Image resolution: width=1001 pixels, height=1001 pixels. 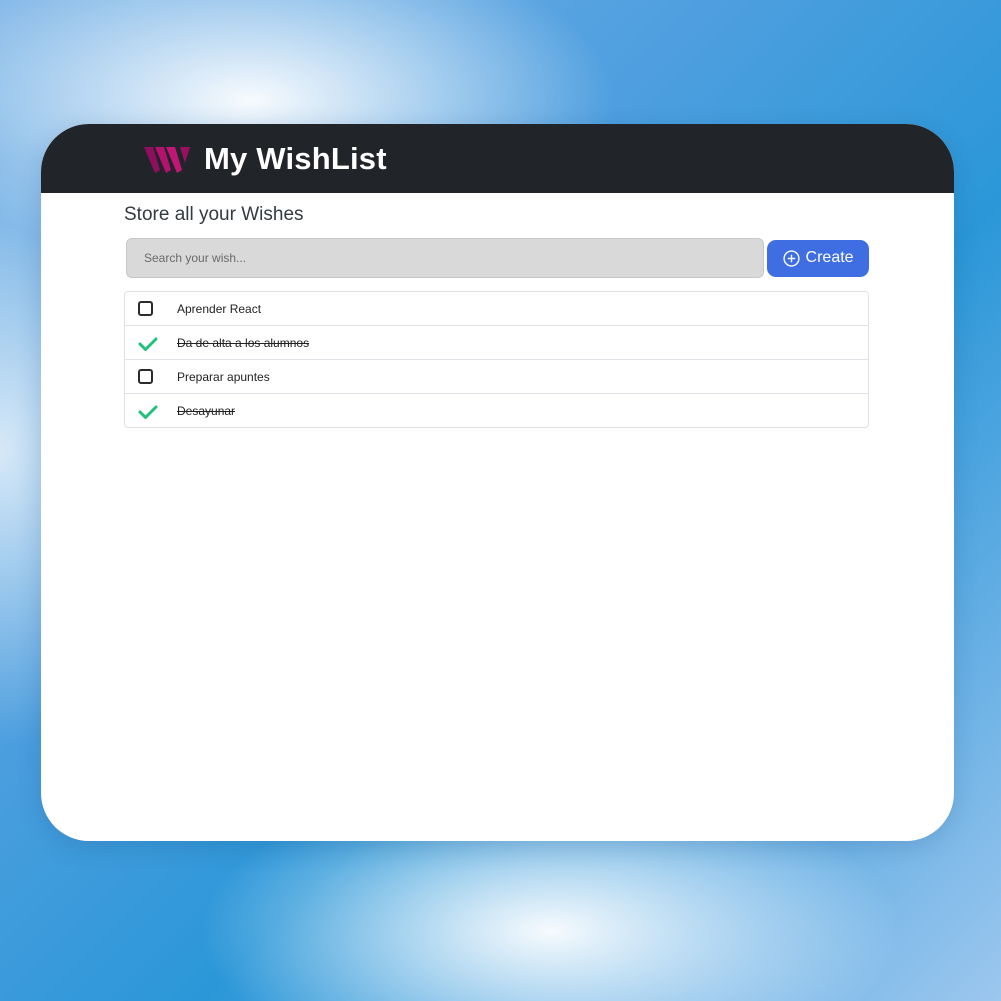 I want to click on navbar: My WishList, so click(x=497, y=158).